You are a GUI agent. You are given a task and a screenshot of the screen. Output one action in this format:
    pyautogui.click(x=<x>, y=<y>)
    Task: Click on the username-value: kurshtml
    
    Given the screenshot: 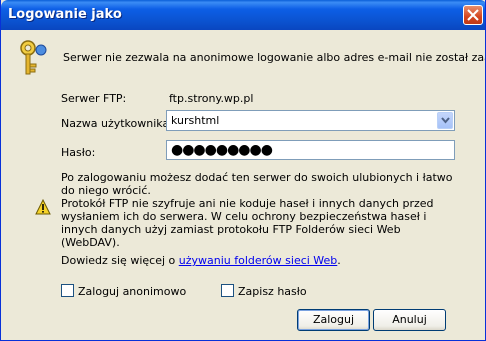 What is the action you would take?
    pyautogui.click(x=195, y=120)
    